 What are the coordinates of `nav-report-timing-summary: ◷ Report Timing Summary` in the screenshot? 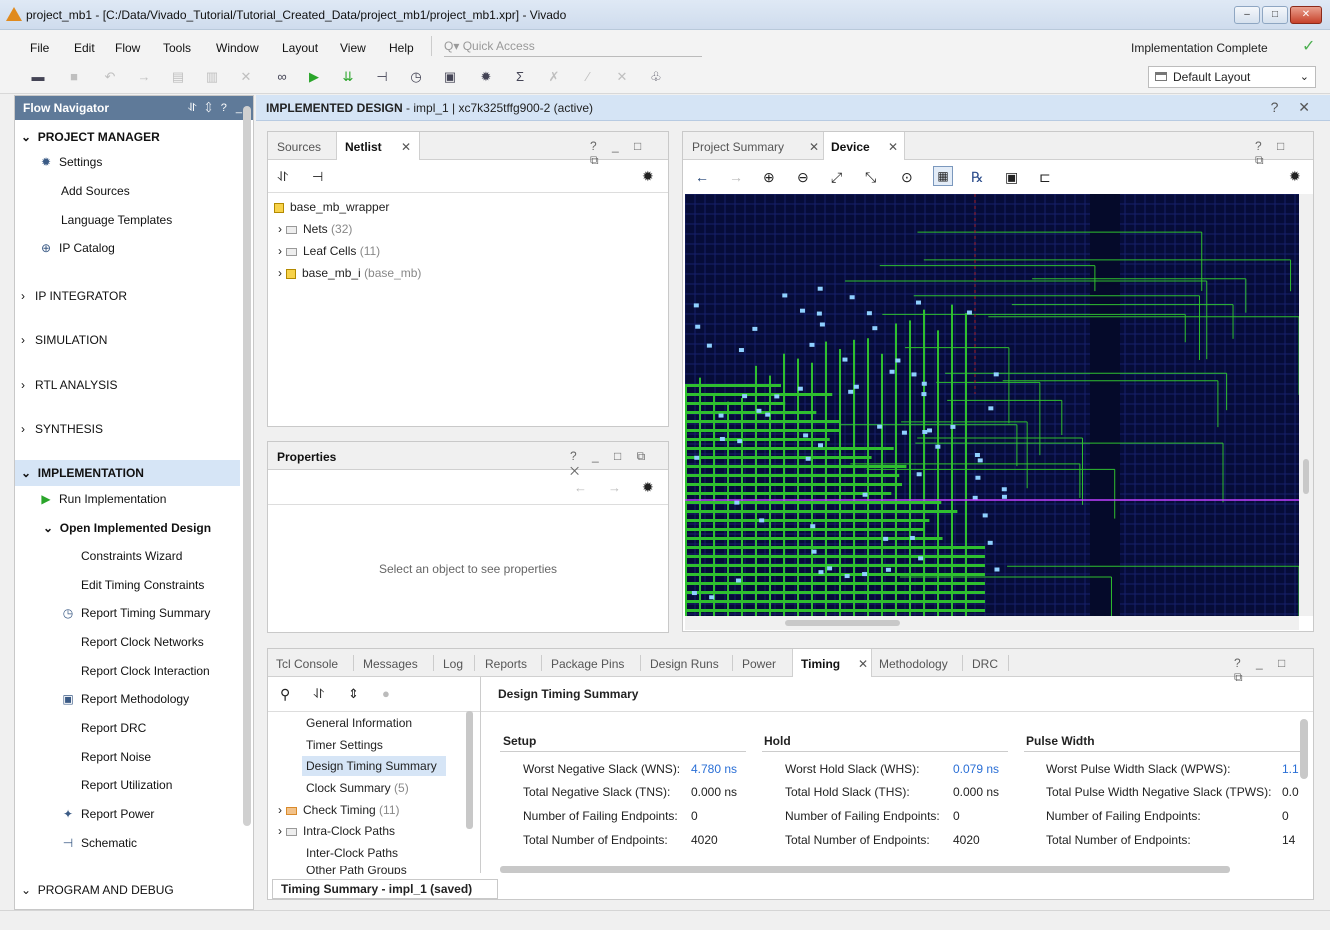 It's located at (136, 613).